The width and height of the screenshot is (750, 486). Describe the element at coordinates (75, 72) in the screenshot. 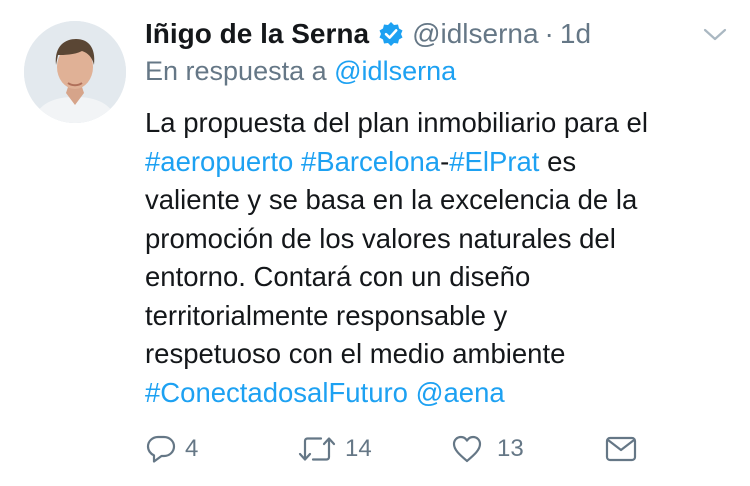

I see `avatar` at that location.